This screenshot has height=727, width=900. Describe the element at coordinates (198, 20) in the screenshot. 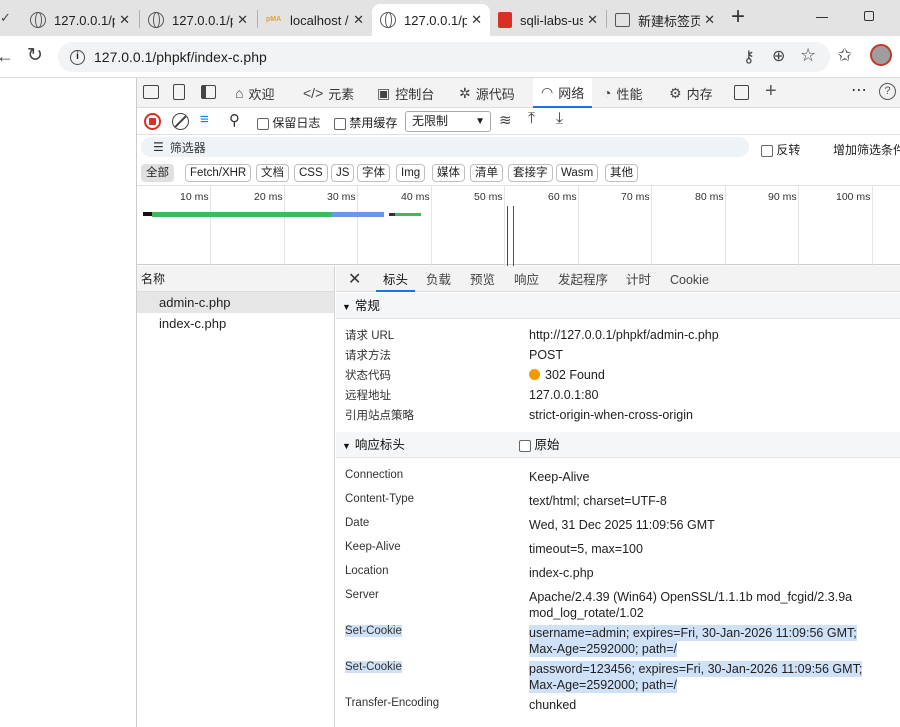

I see `browser-tab-2: 127.0.0.1/phpkf/ ✕` at that location.